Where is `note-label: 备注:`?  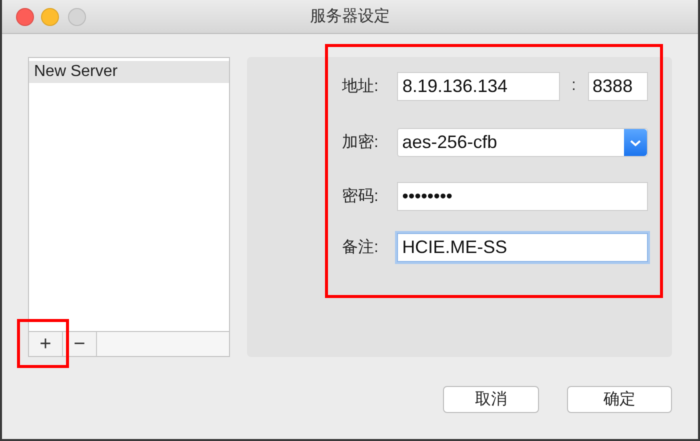
note-label: 备注: is located at coordinates (361, 248).